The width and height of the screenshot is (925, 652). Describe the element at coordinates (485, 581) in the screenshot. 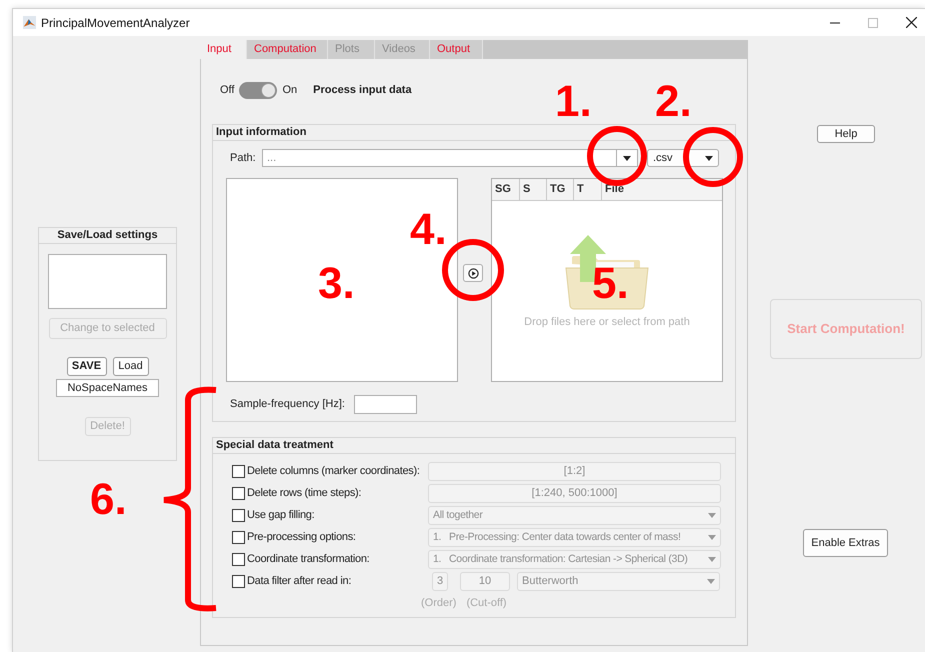

I see `cutoff-field: 10` at that location.